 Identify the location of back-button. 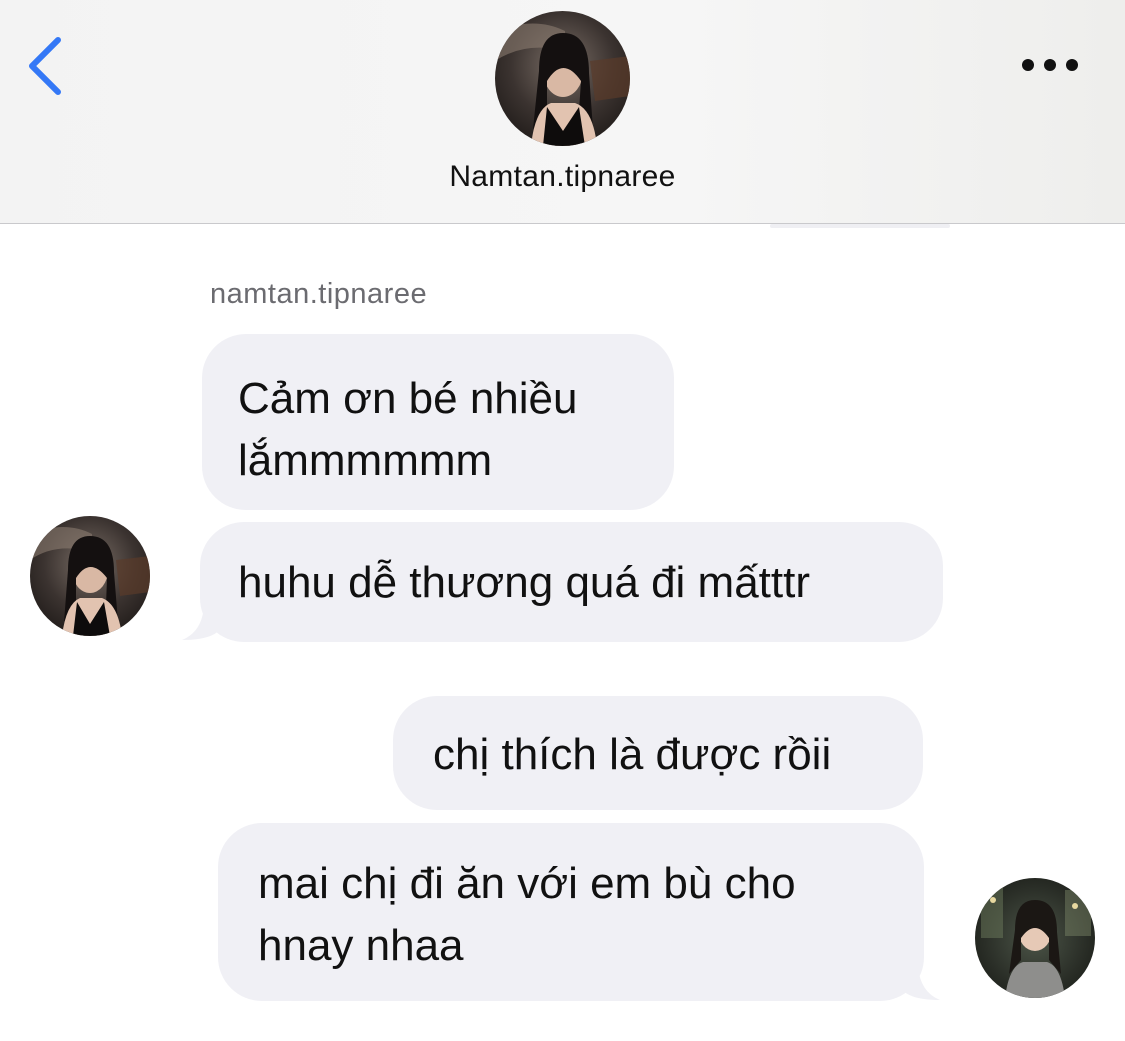
(47, 66).